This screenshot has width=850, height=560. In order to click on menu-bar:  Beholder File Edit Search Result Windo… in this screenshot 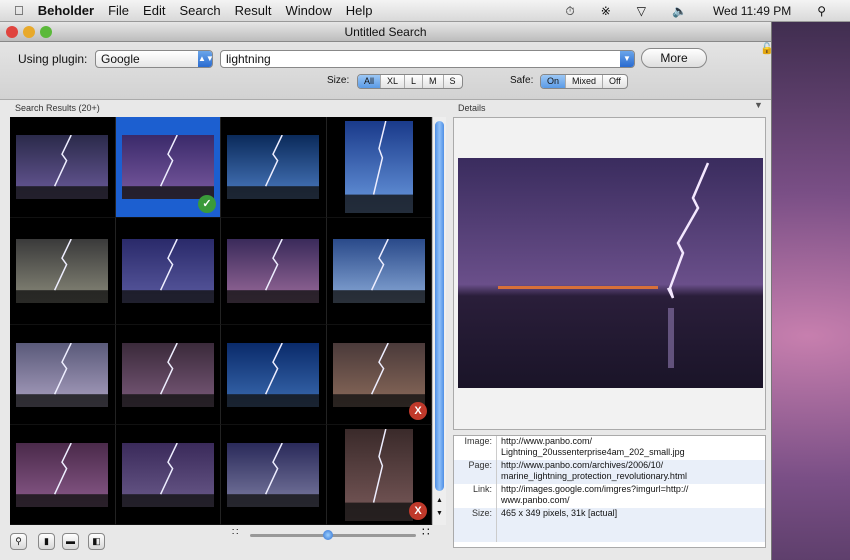, I will do `click(425, 11)`.